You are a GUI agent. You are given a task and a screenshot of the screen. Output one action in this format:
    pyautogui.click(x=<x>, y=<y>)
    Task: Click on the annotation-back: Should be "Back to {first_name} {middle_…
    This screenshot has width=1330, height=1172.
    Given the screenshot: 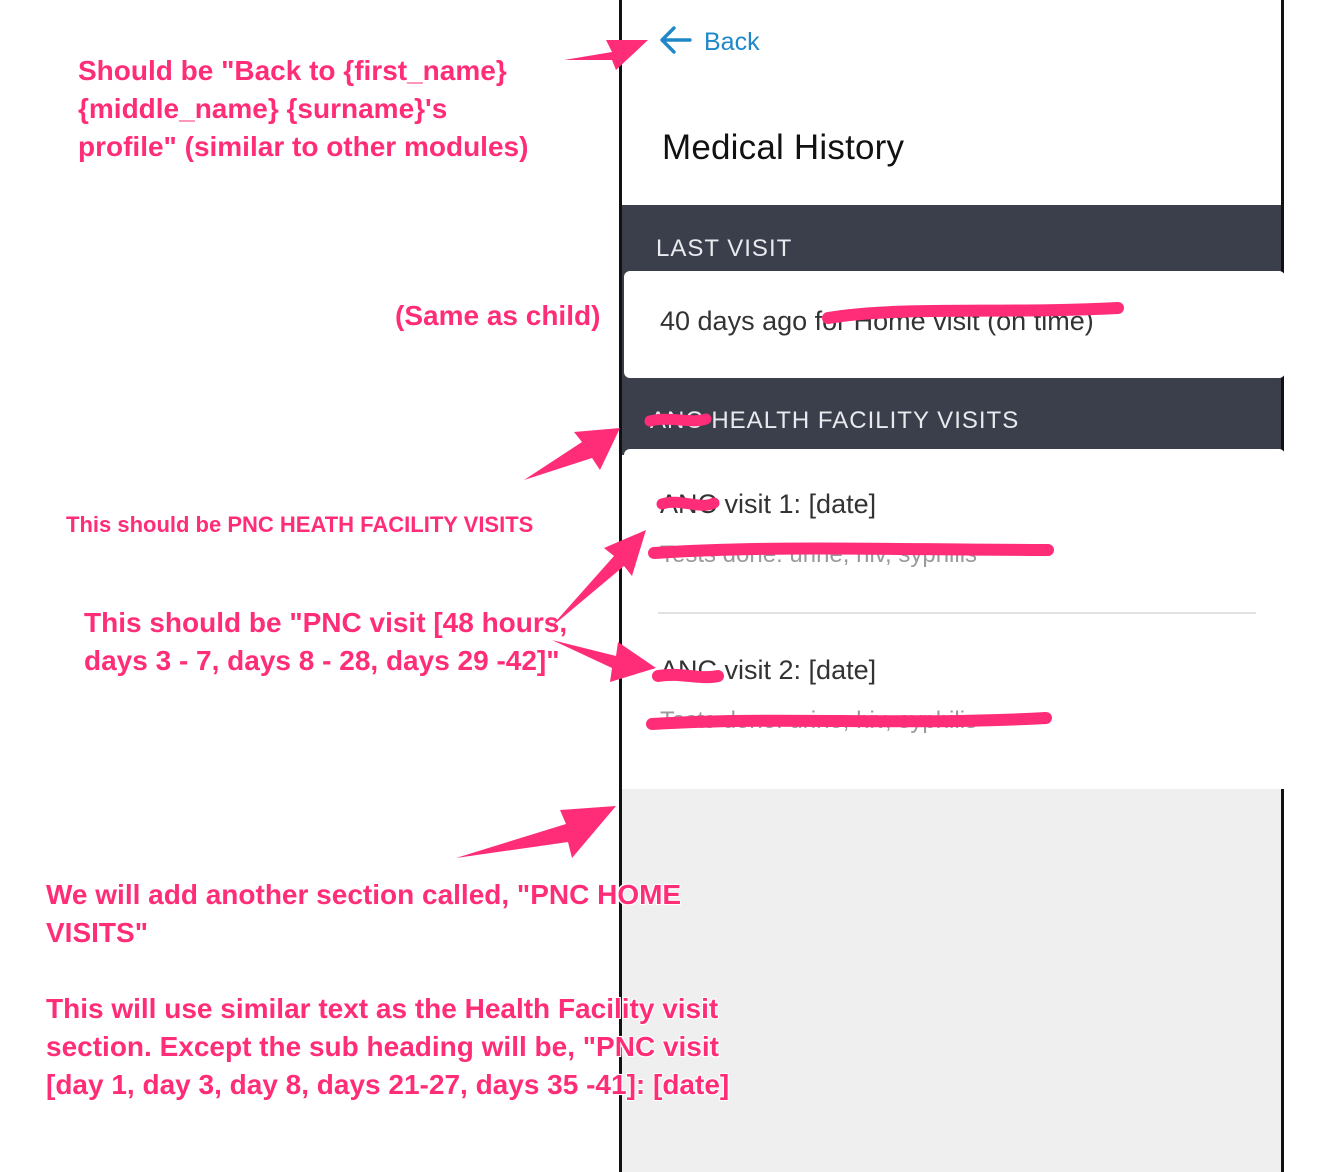 What is the action you would take?
    pyautogui.click(x=303, y=108)
    